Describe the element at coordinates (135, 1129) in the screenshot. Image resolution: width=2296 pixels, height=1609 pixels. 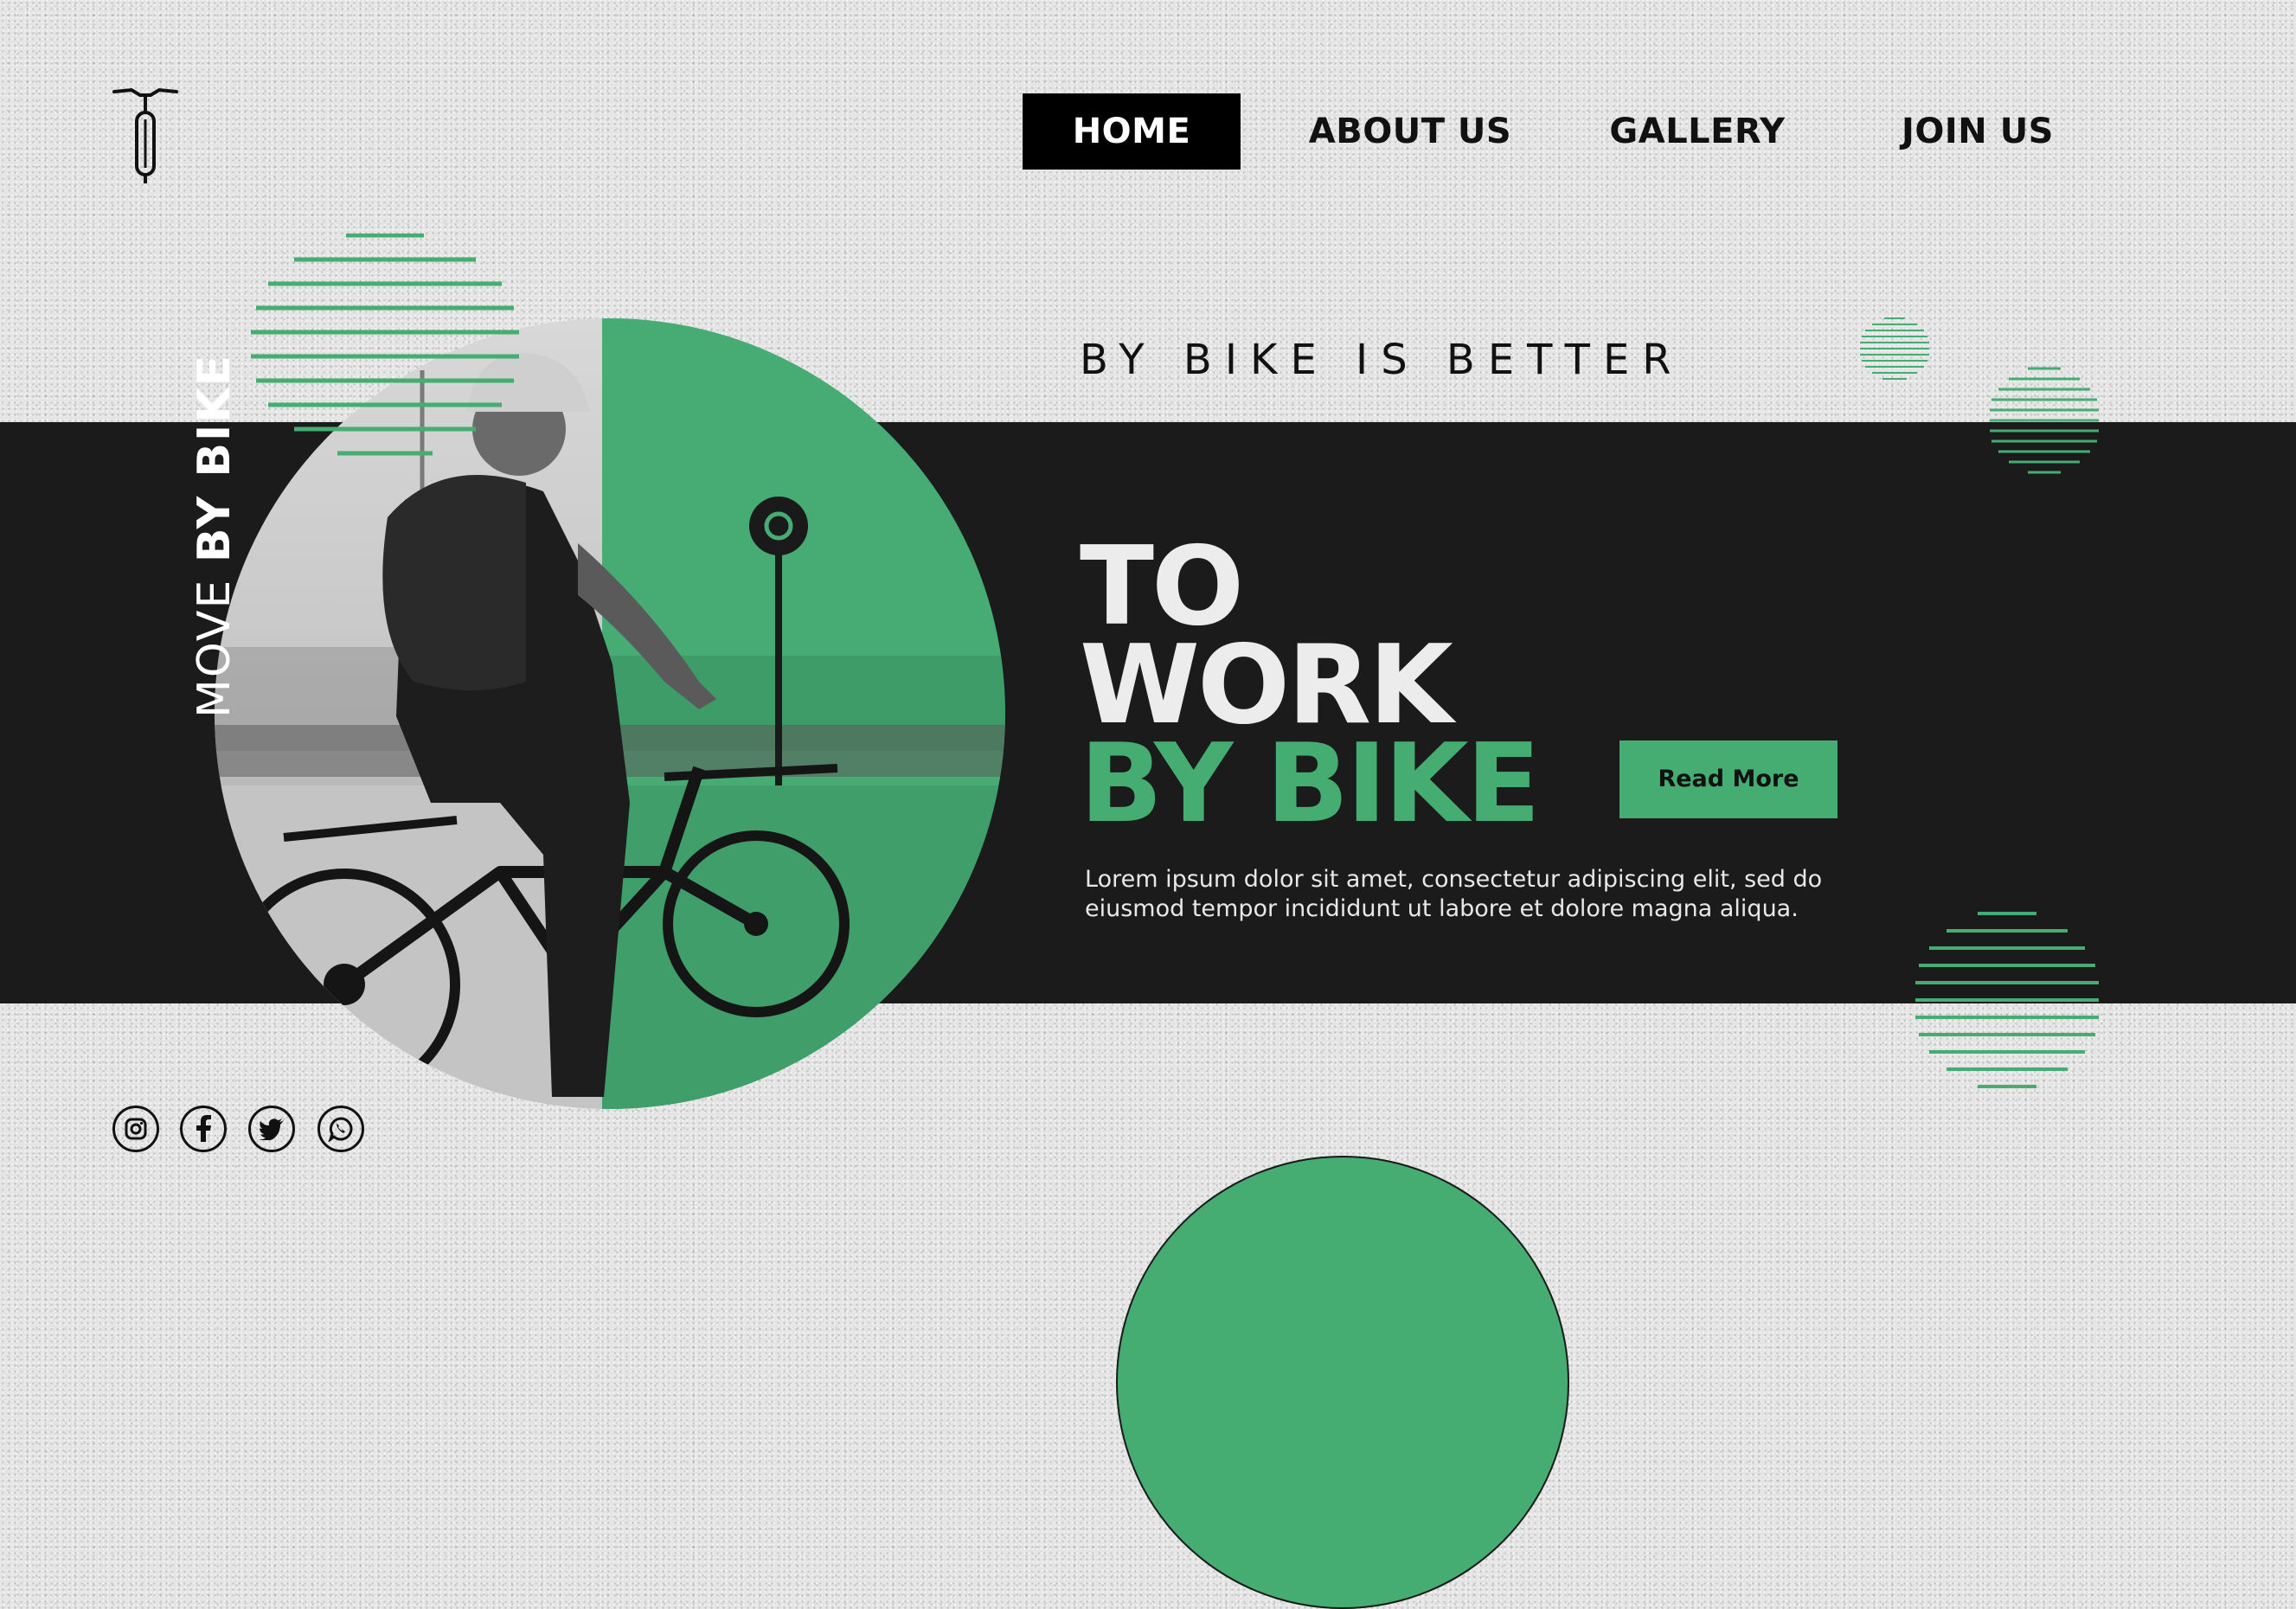
I see `instagram-icon` at that location.